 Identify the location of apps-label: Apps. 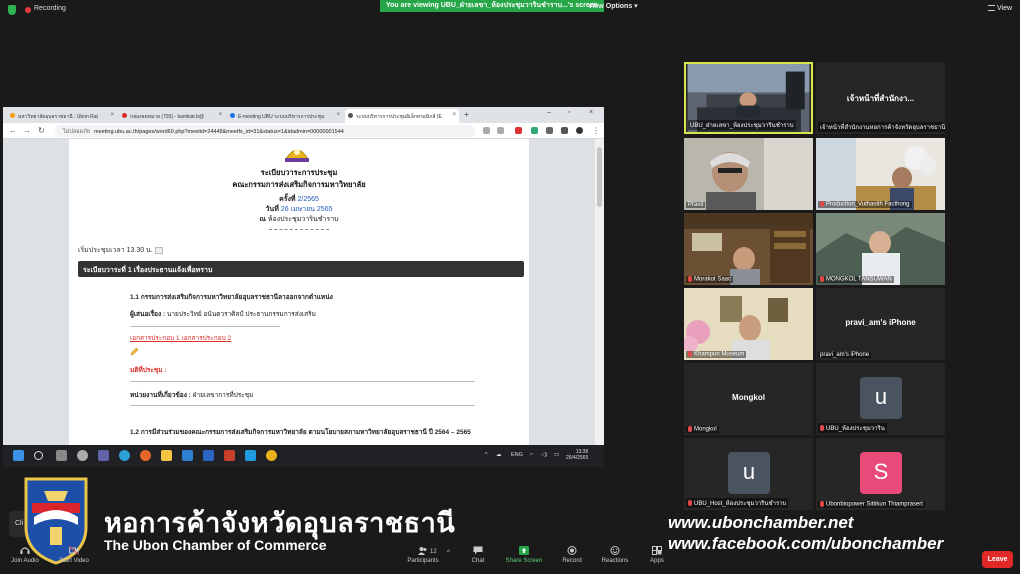
(657, 561).